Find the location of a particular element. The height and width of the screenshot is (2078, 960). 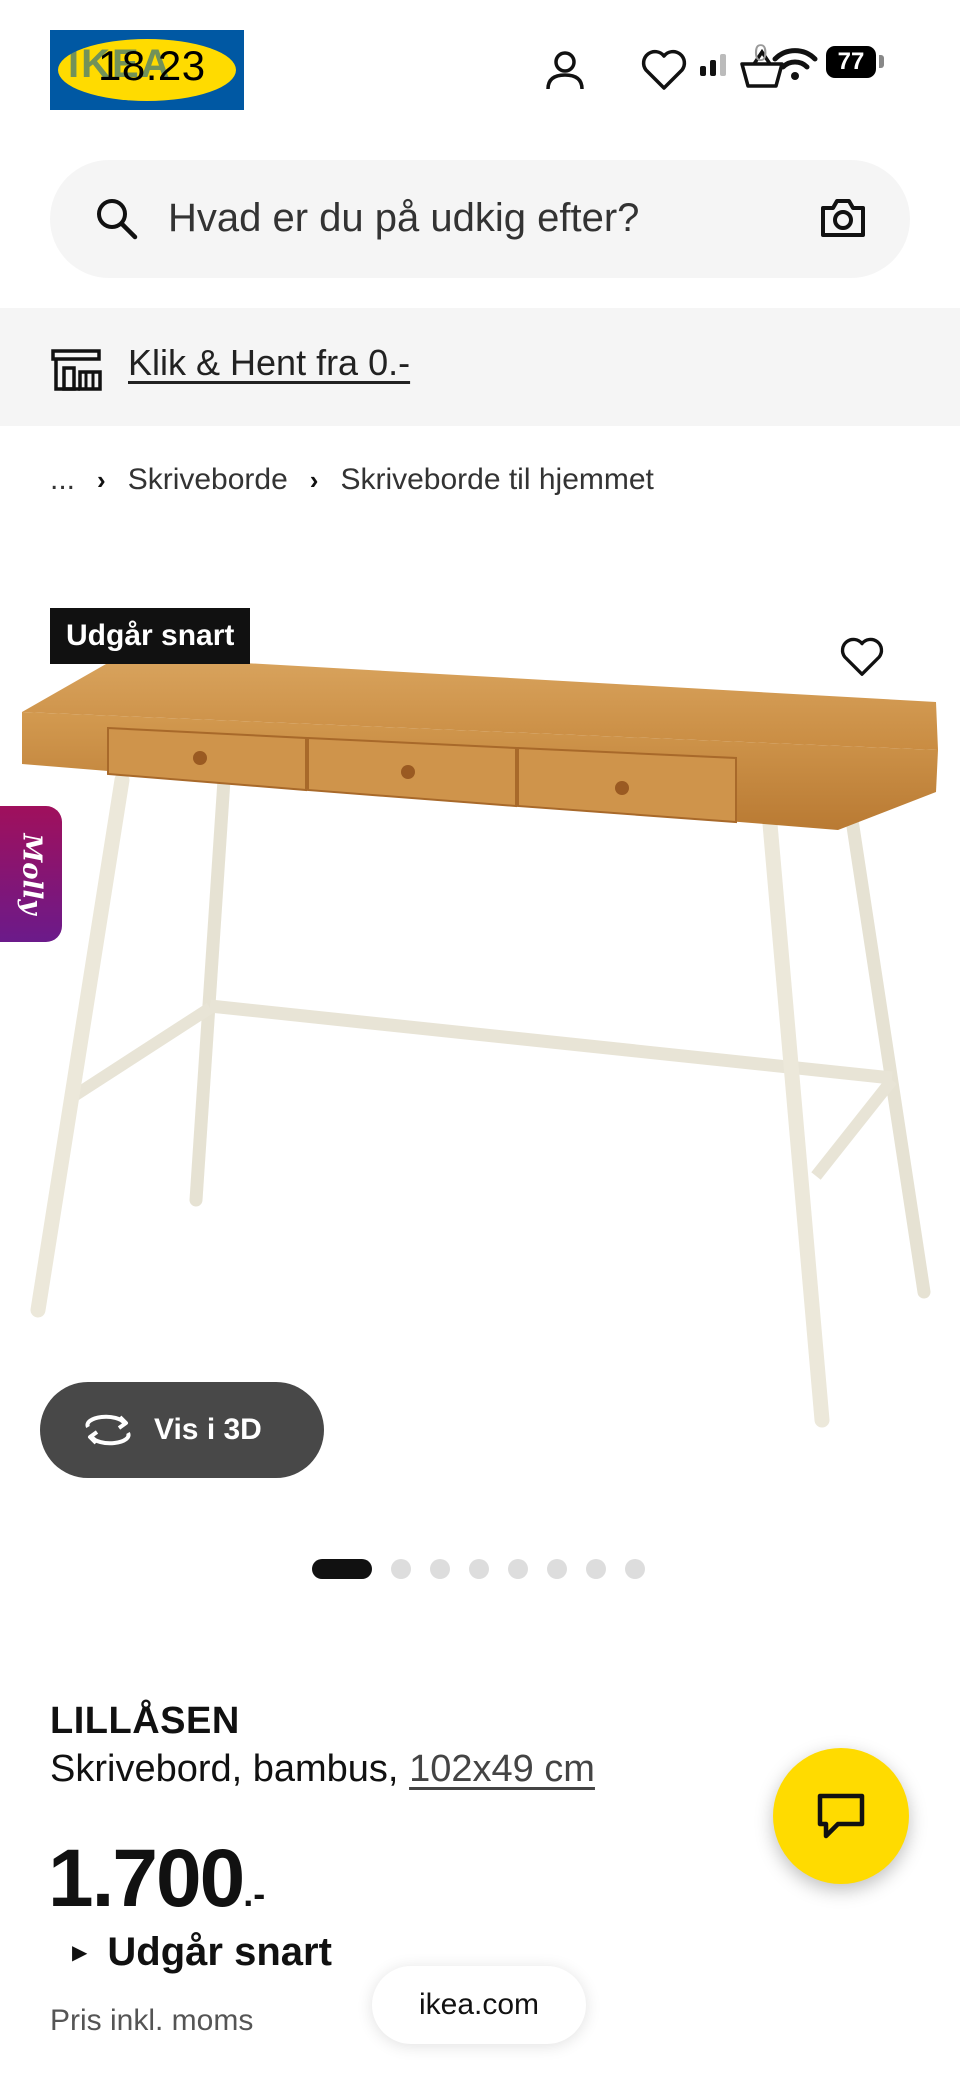

search-bar is located at coordinates (480, 219).